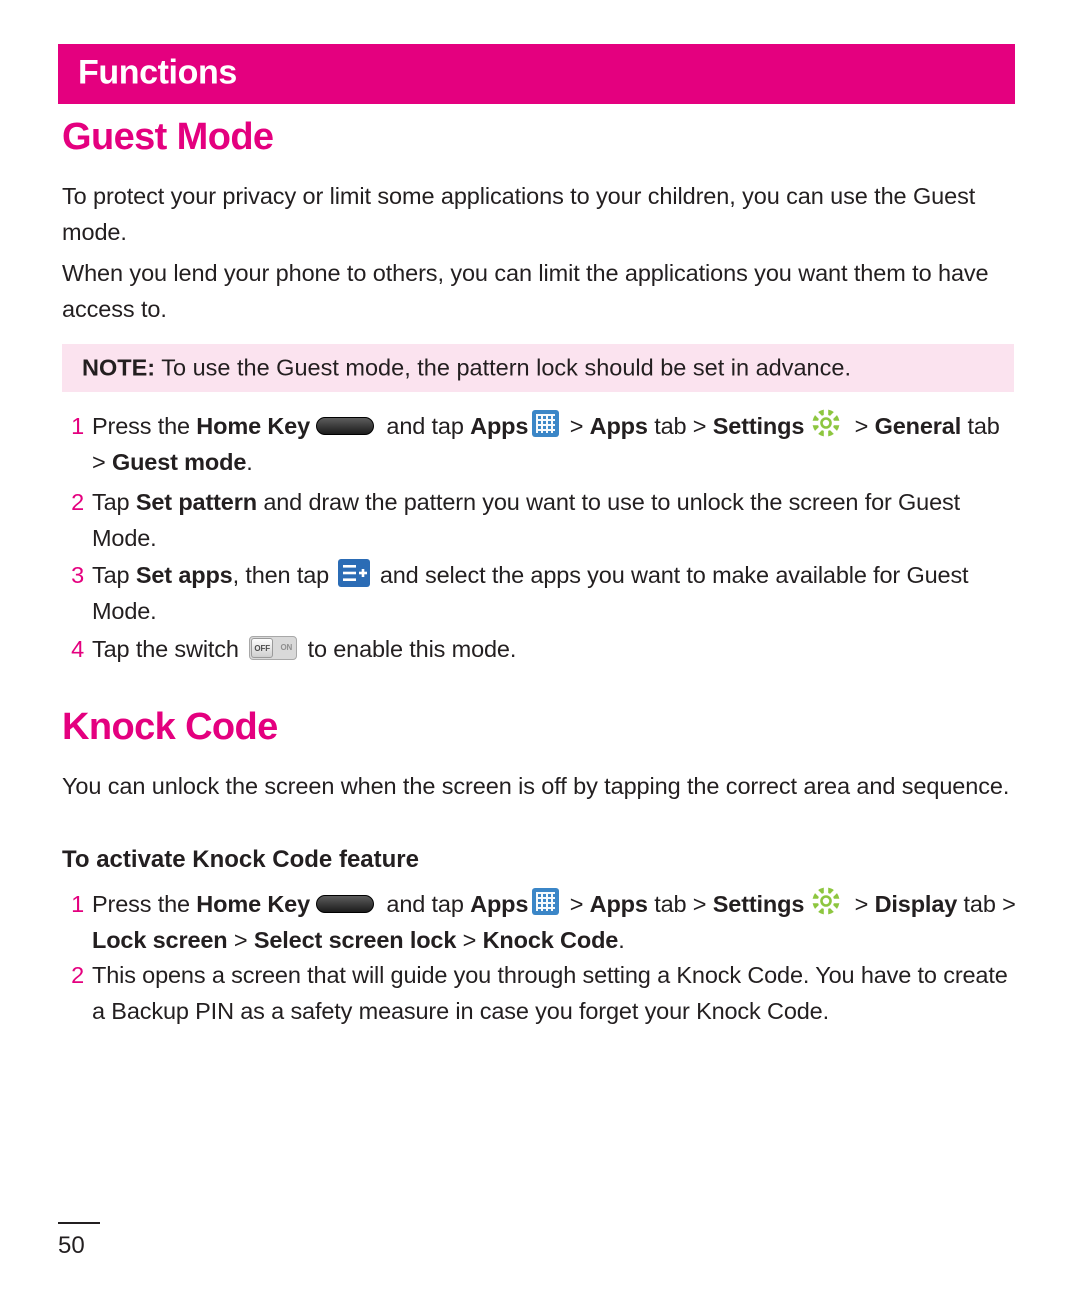  What do you see at coordinates (355, 940) in the screenshot?
I see `select-screen-lock-label: Select screen lock` at bounding box center [355, 940].